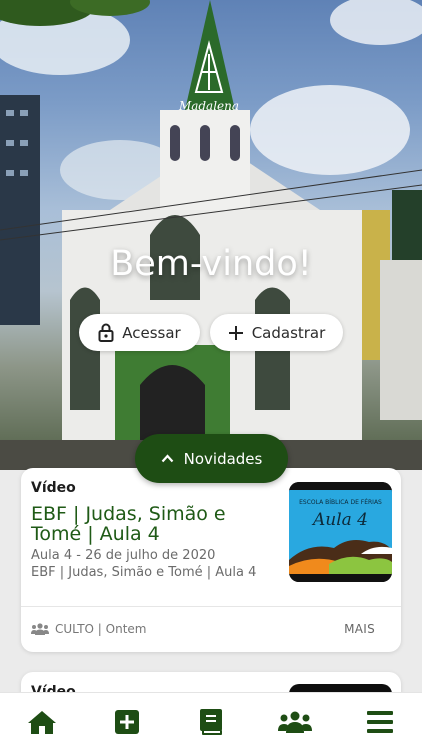  I want to click on login-button: Acessar, so click(139, 332).